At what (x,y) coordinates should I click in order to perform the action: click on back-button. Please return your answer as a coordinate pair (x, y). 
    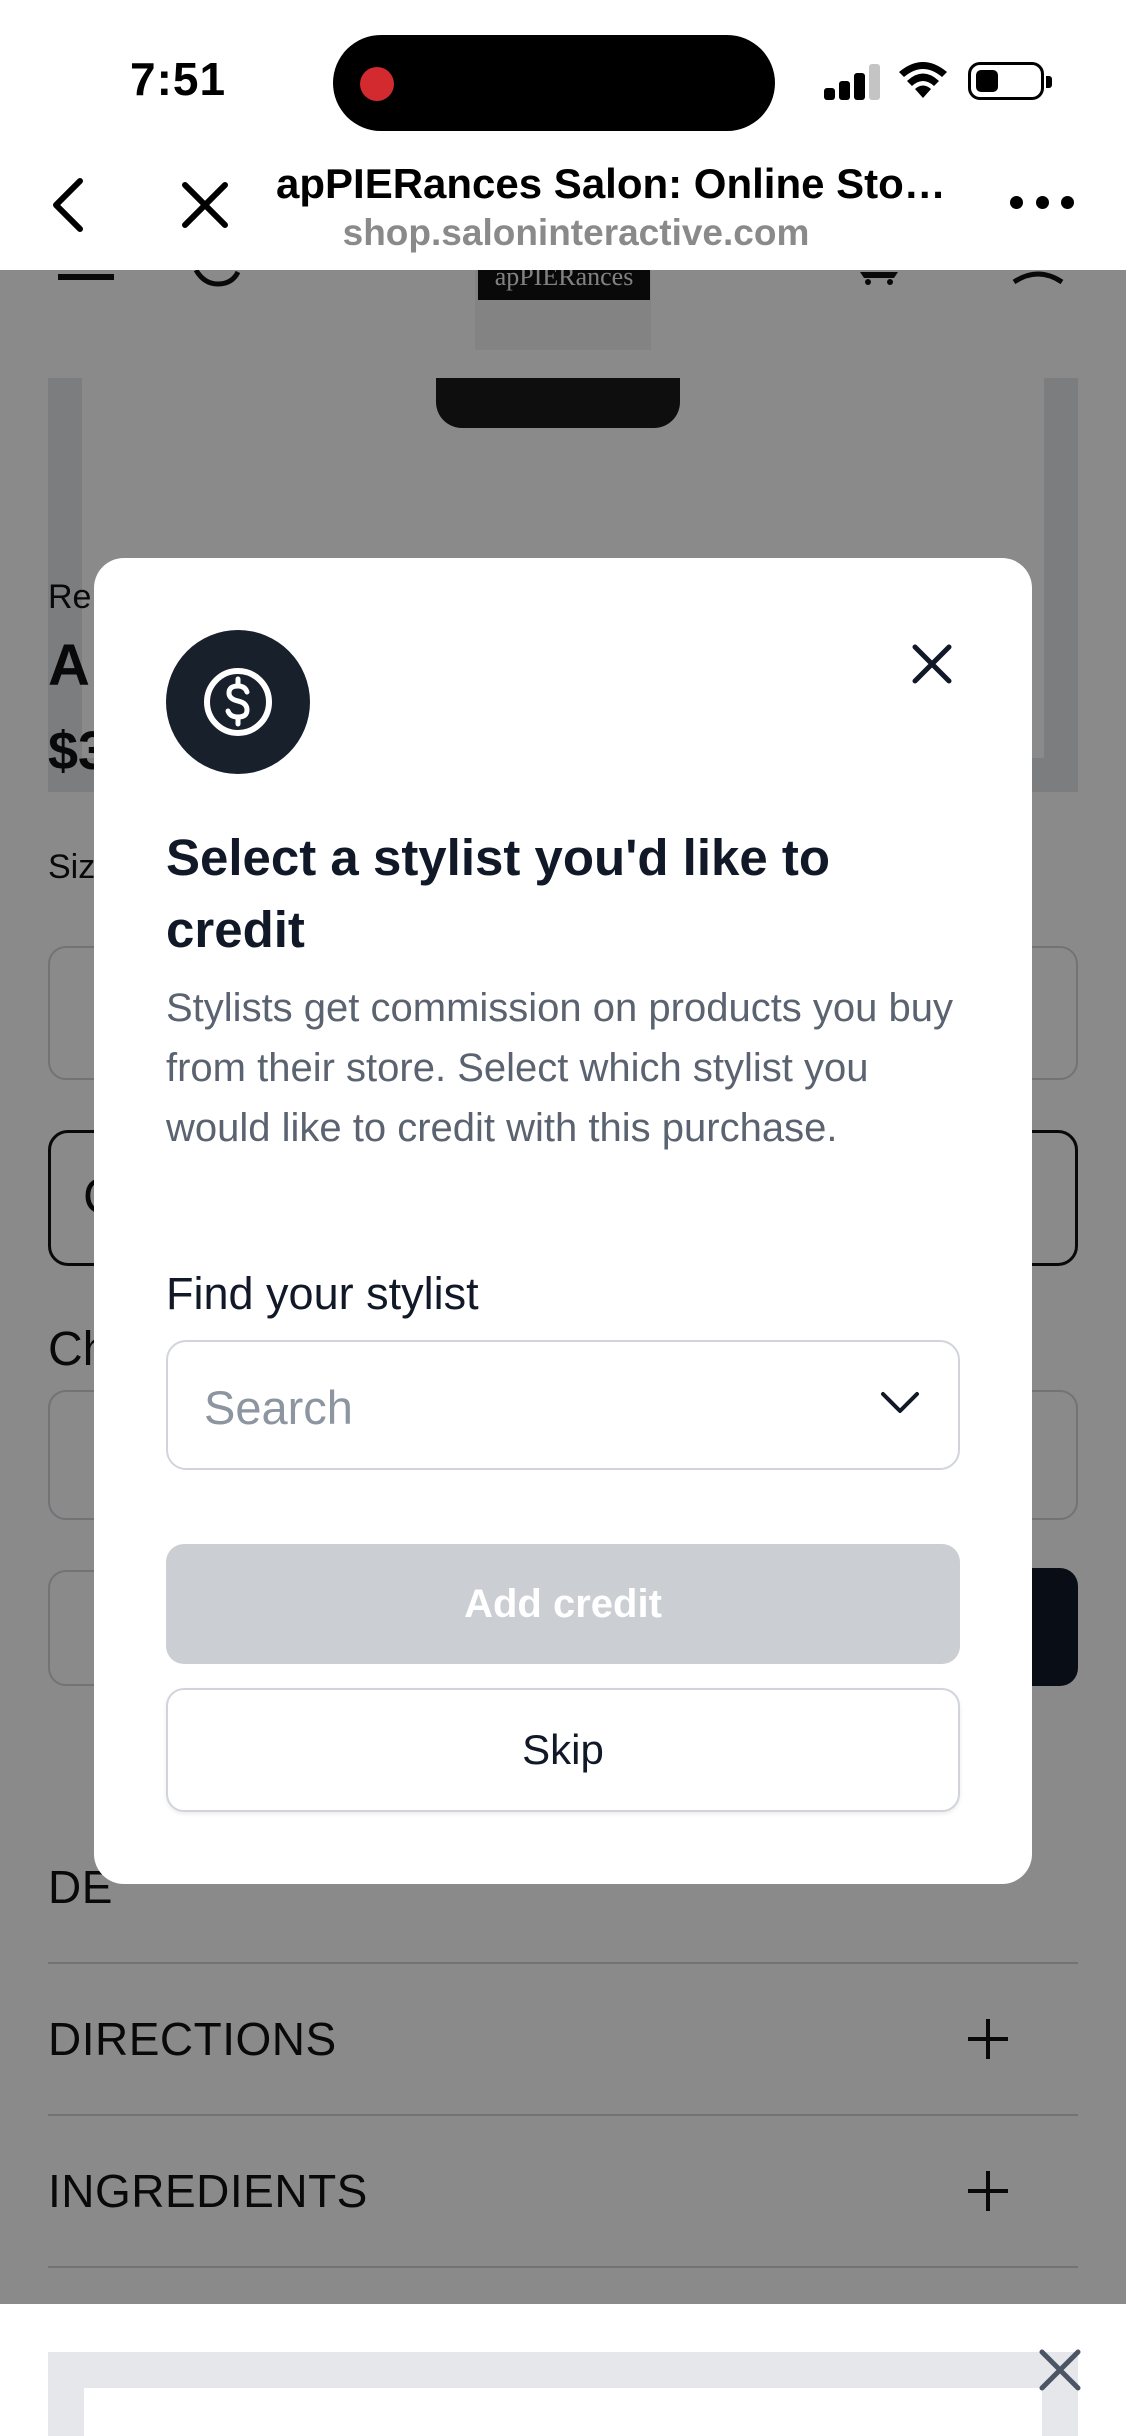
    Looking at the image, I should click on (68, 205).